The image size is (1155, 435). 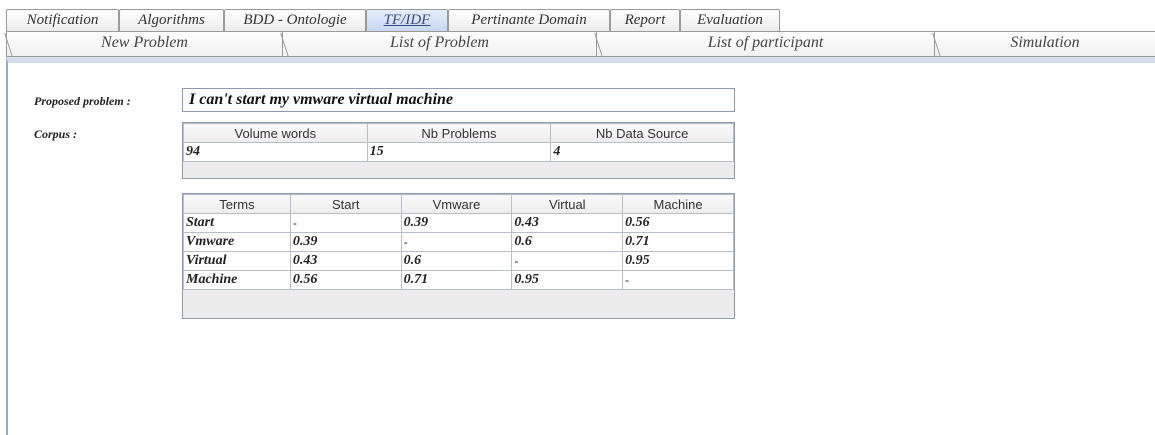 What do you see at coordinates (642, 152) in the screenshot?
I see `corpus-cell-nb-data-source: 4` at bounding box center [642, 152].